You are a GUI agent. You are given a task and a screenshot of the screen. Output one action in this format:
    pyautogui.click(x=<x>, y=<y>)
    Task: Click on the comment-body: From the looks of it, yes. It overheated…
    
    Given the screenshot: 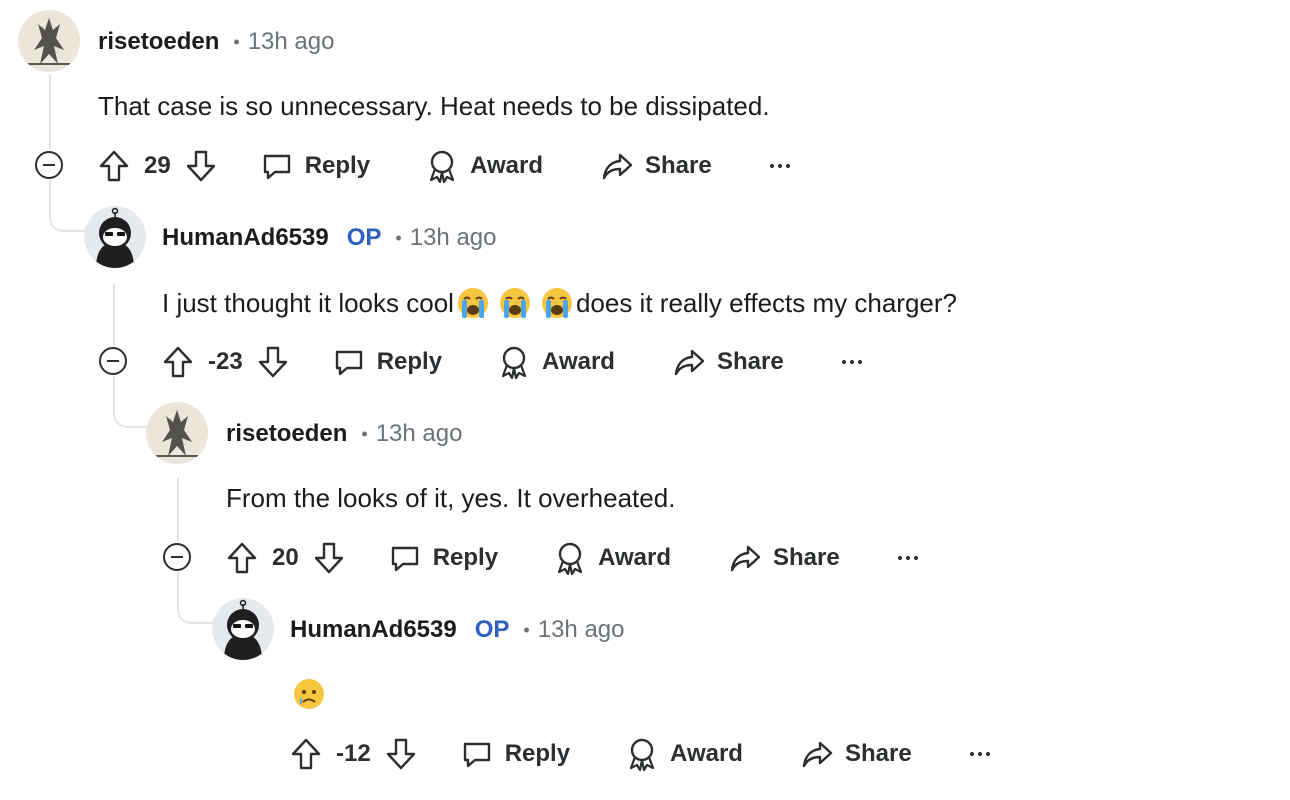 What is the action you would take?
    pyautogui.click(x=451, y=497)
    